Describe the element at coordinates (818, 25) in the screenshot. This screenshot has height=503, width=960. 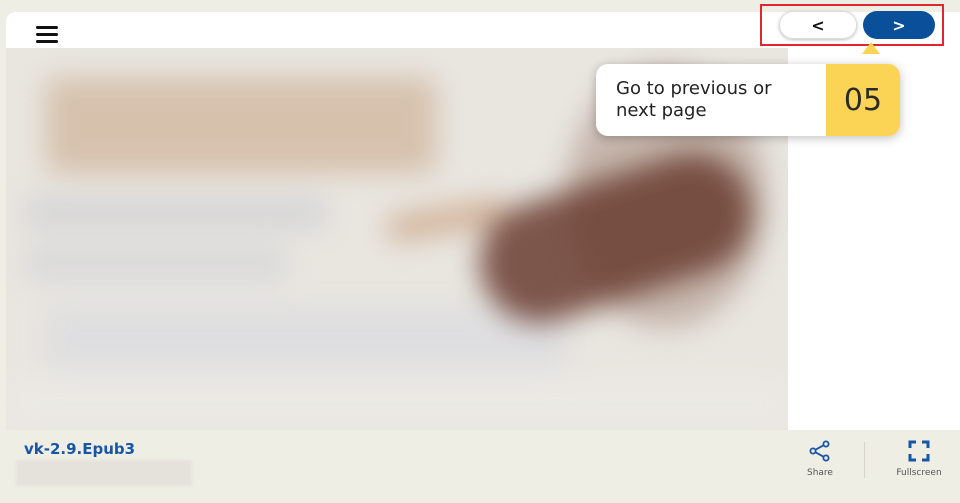
I see `previous-page-button: <` at that location.